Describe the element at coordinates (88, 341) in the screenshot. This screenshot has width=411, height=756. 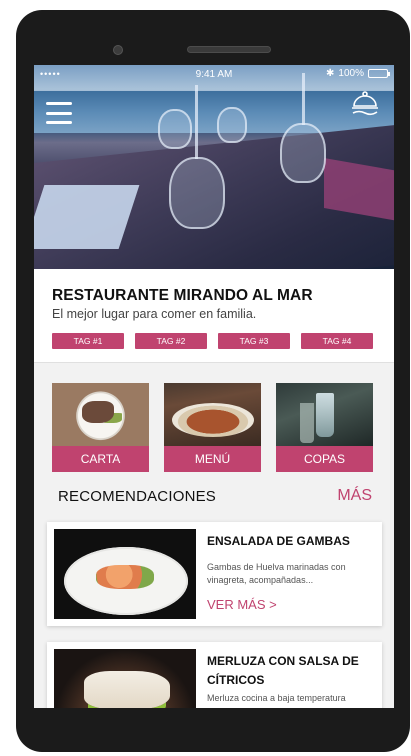
I see `tag-1: TAG #1` at that location.